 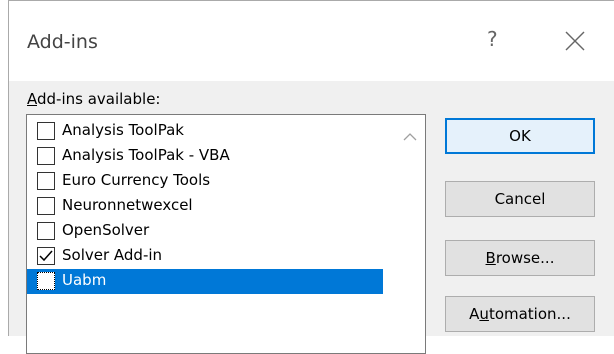 I want to click on checkmark-icon, so click(x=46, y=256).